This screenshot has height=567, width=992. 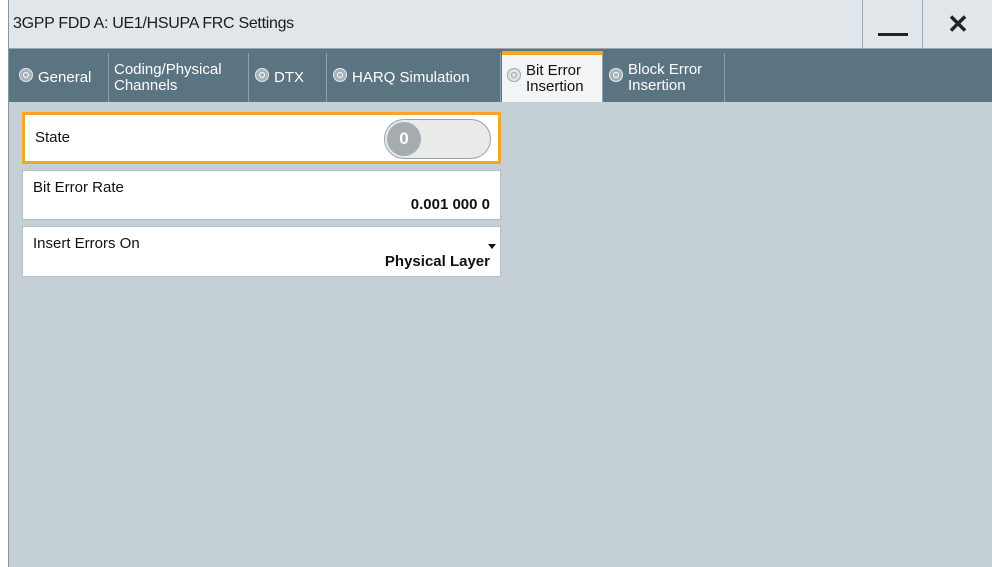 What do you see at coordinates (261, 195) in the screenshot?
I see `bit-error-rate-field: Bit Error Rate 0.001 000 0` at bounding box center [261, 195].